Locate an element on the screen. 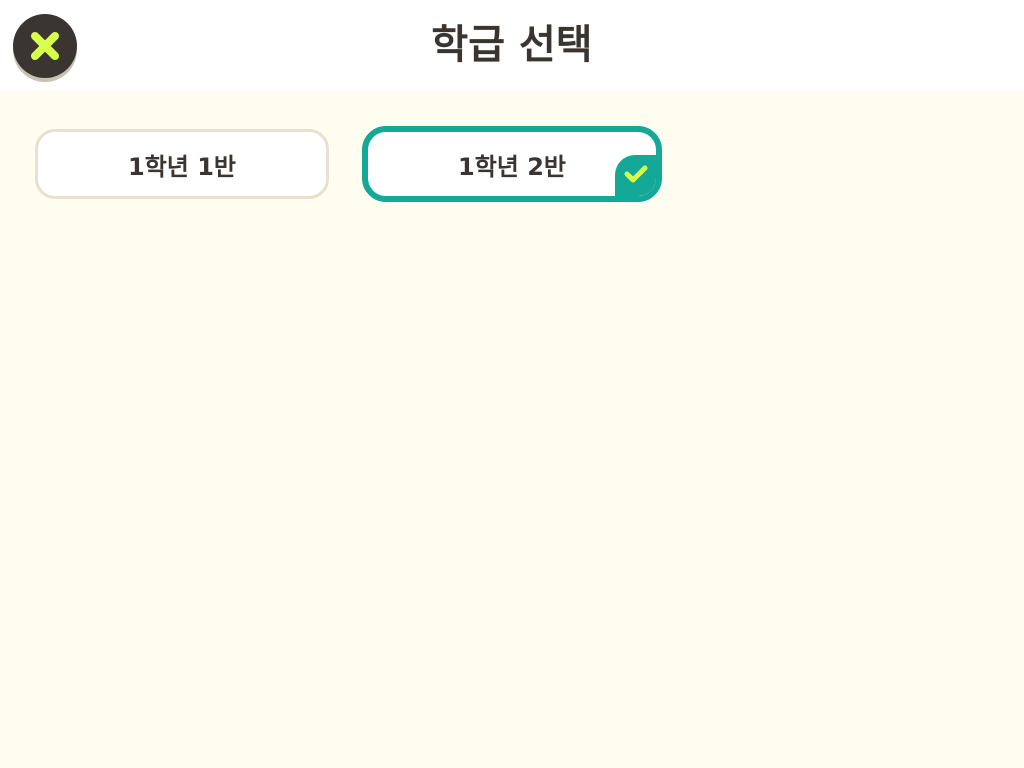  class-card-1-2-selected: 1학년 2반 is located at coordinates (512, 164).